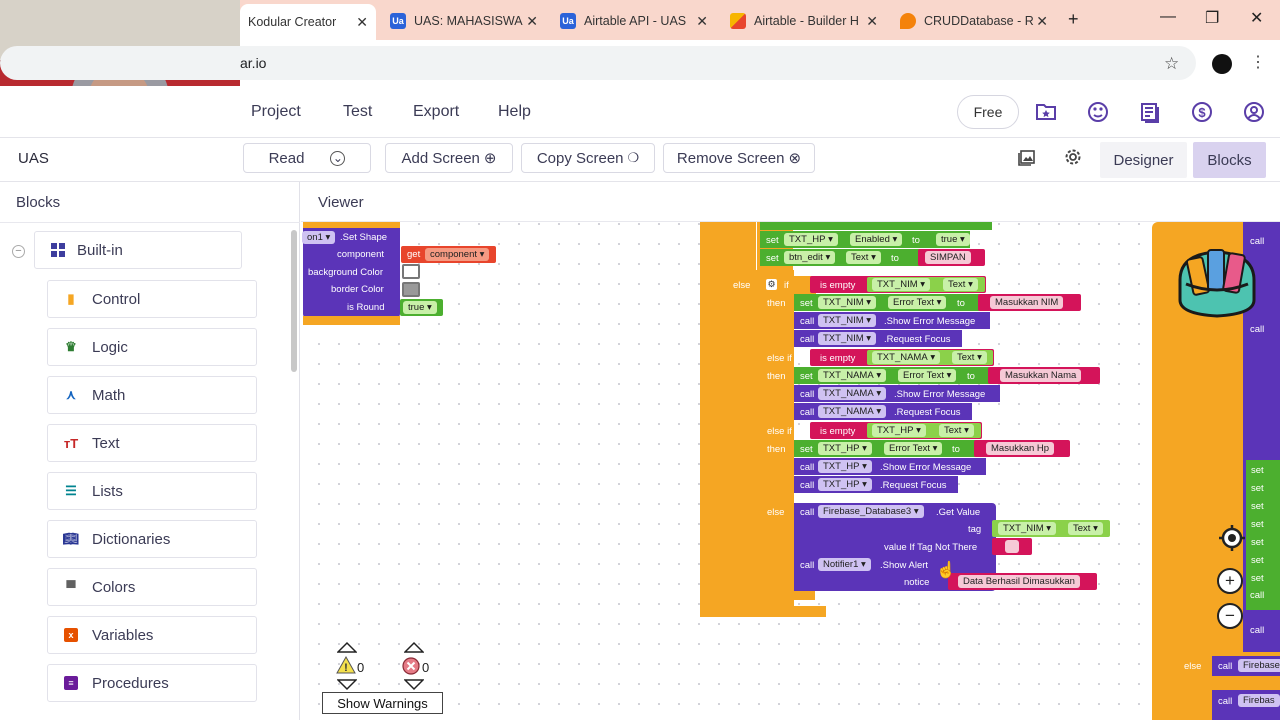  I want to click on text-value: Masukkan Nama, so click(1041, 375).